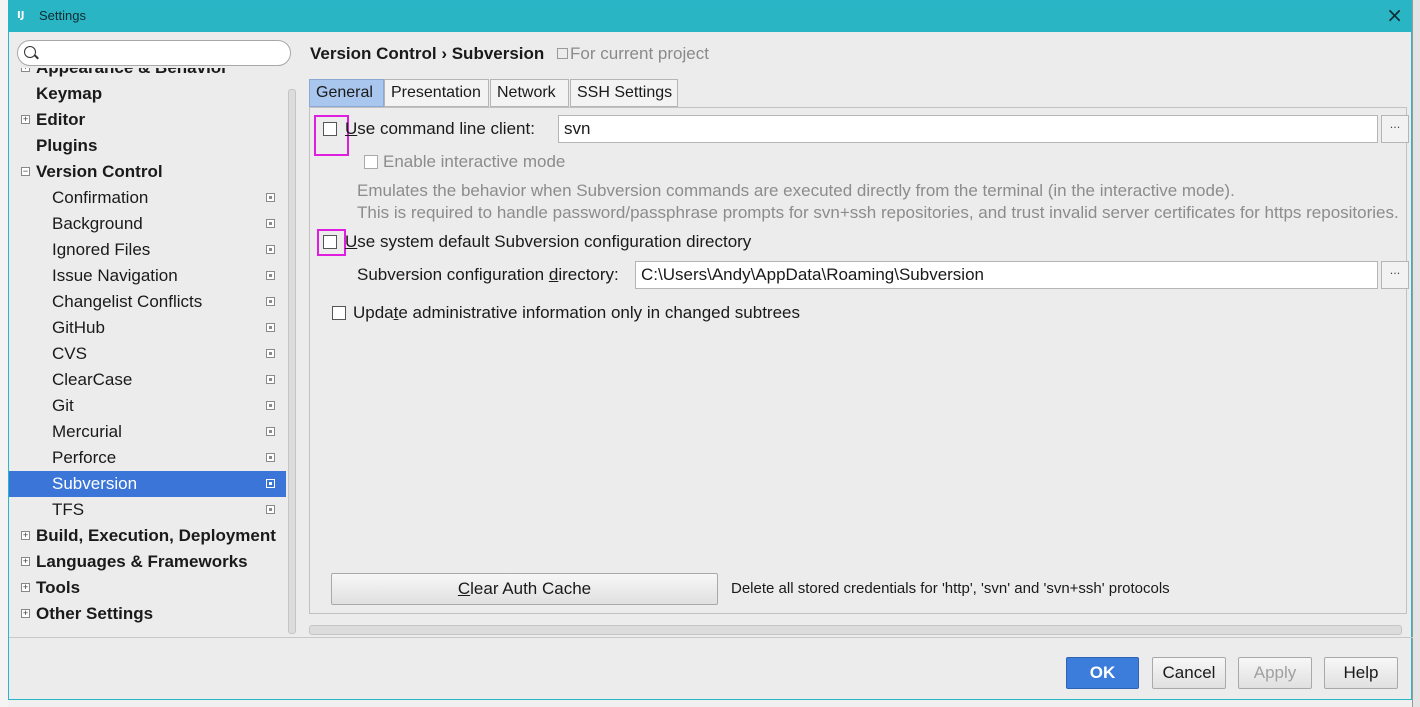 The image size is (1420, 707). I want to click on tree-item-label: Ignored Files, so click(101, 249).